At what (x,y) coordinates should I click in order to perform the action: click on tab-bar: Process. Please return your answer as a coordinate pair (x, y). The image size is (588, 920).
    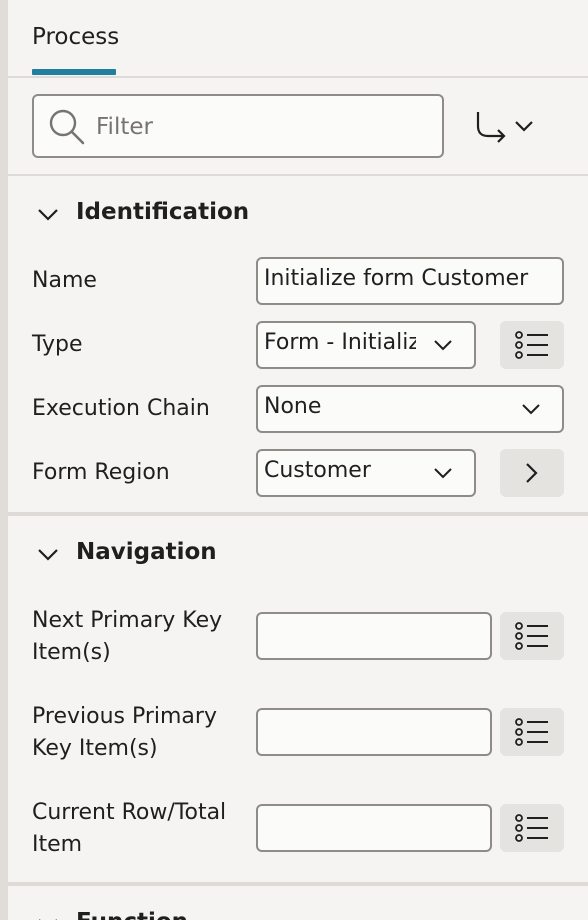
    Looking at the image, I should click on (298, 39).